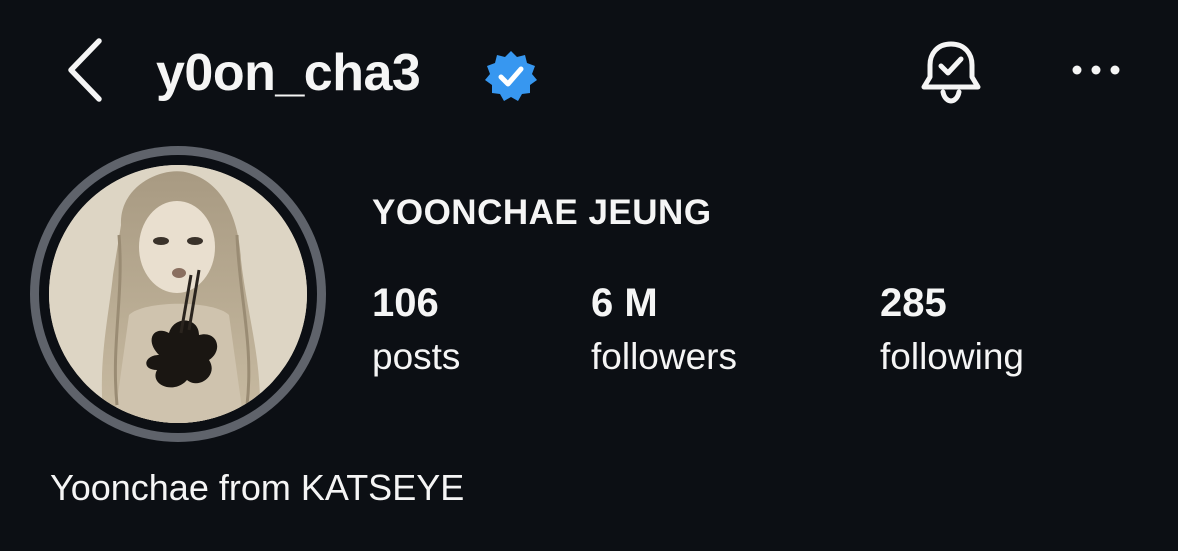  Describe the element at coordinates (542, 212) in the screenshot. I see `full-name: YOONCHAE JEUNG` at that location.